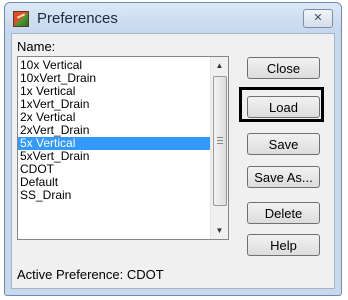 This screenshot has height=300, width=348. What do you see at coordinates (219, 230) in the screenshot?
I see `scroll-down-icon: ▼` at bounding box center [219, 230].